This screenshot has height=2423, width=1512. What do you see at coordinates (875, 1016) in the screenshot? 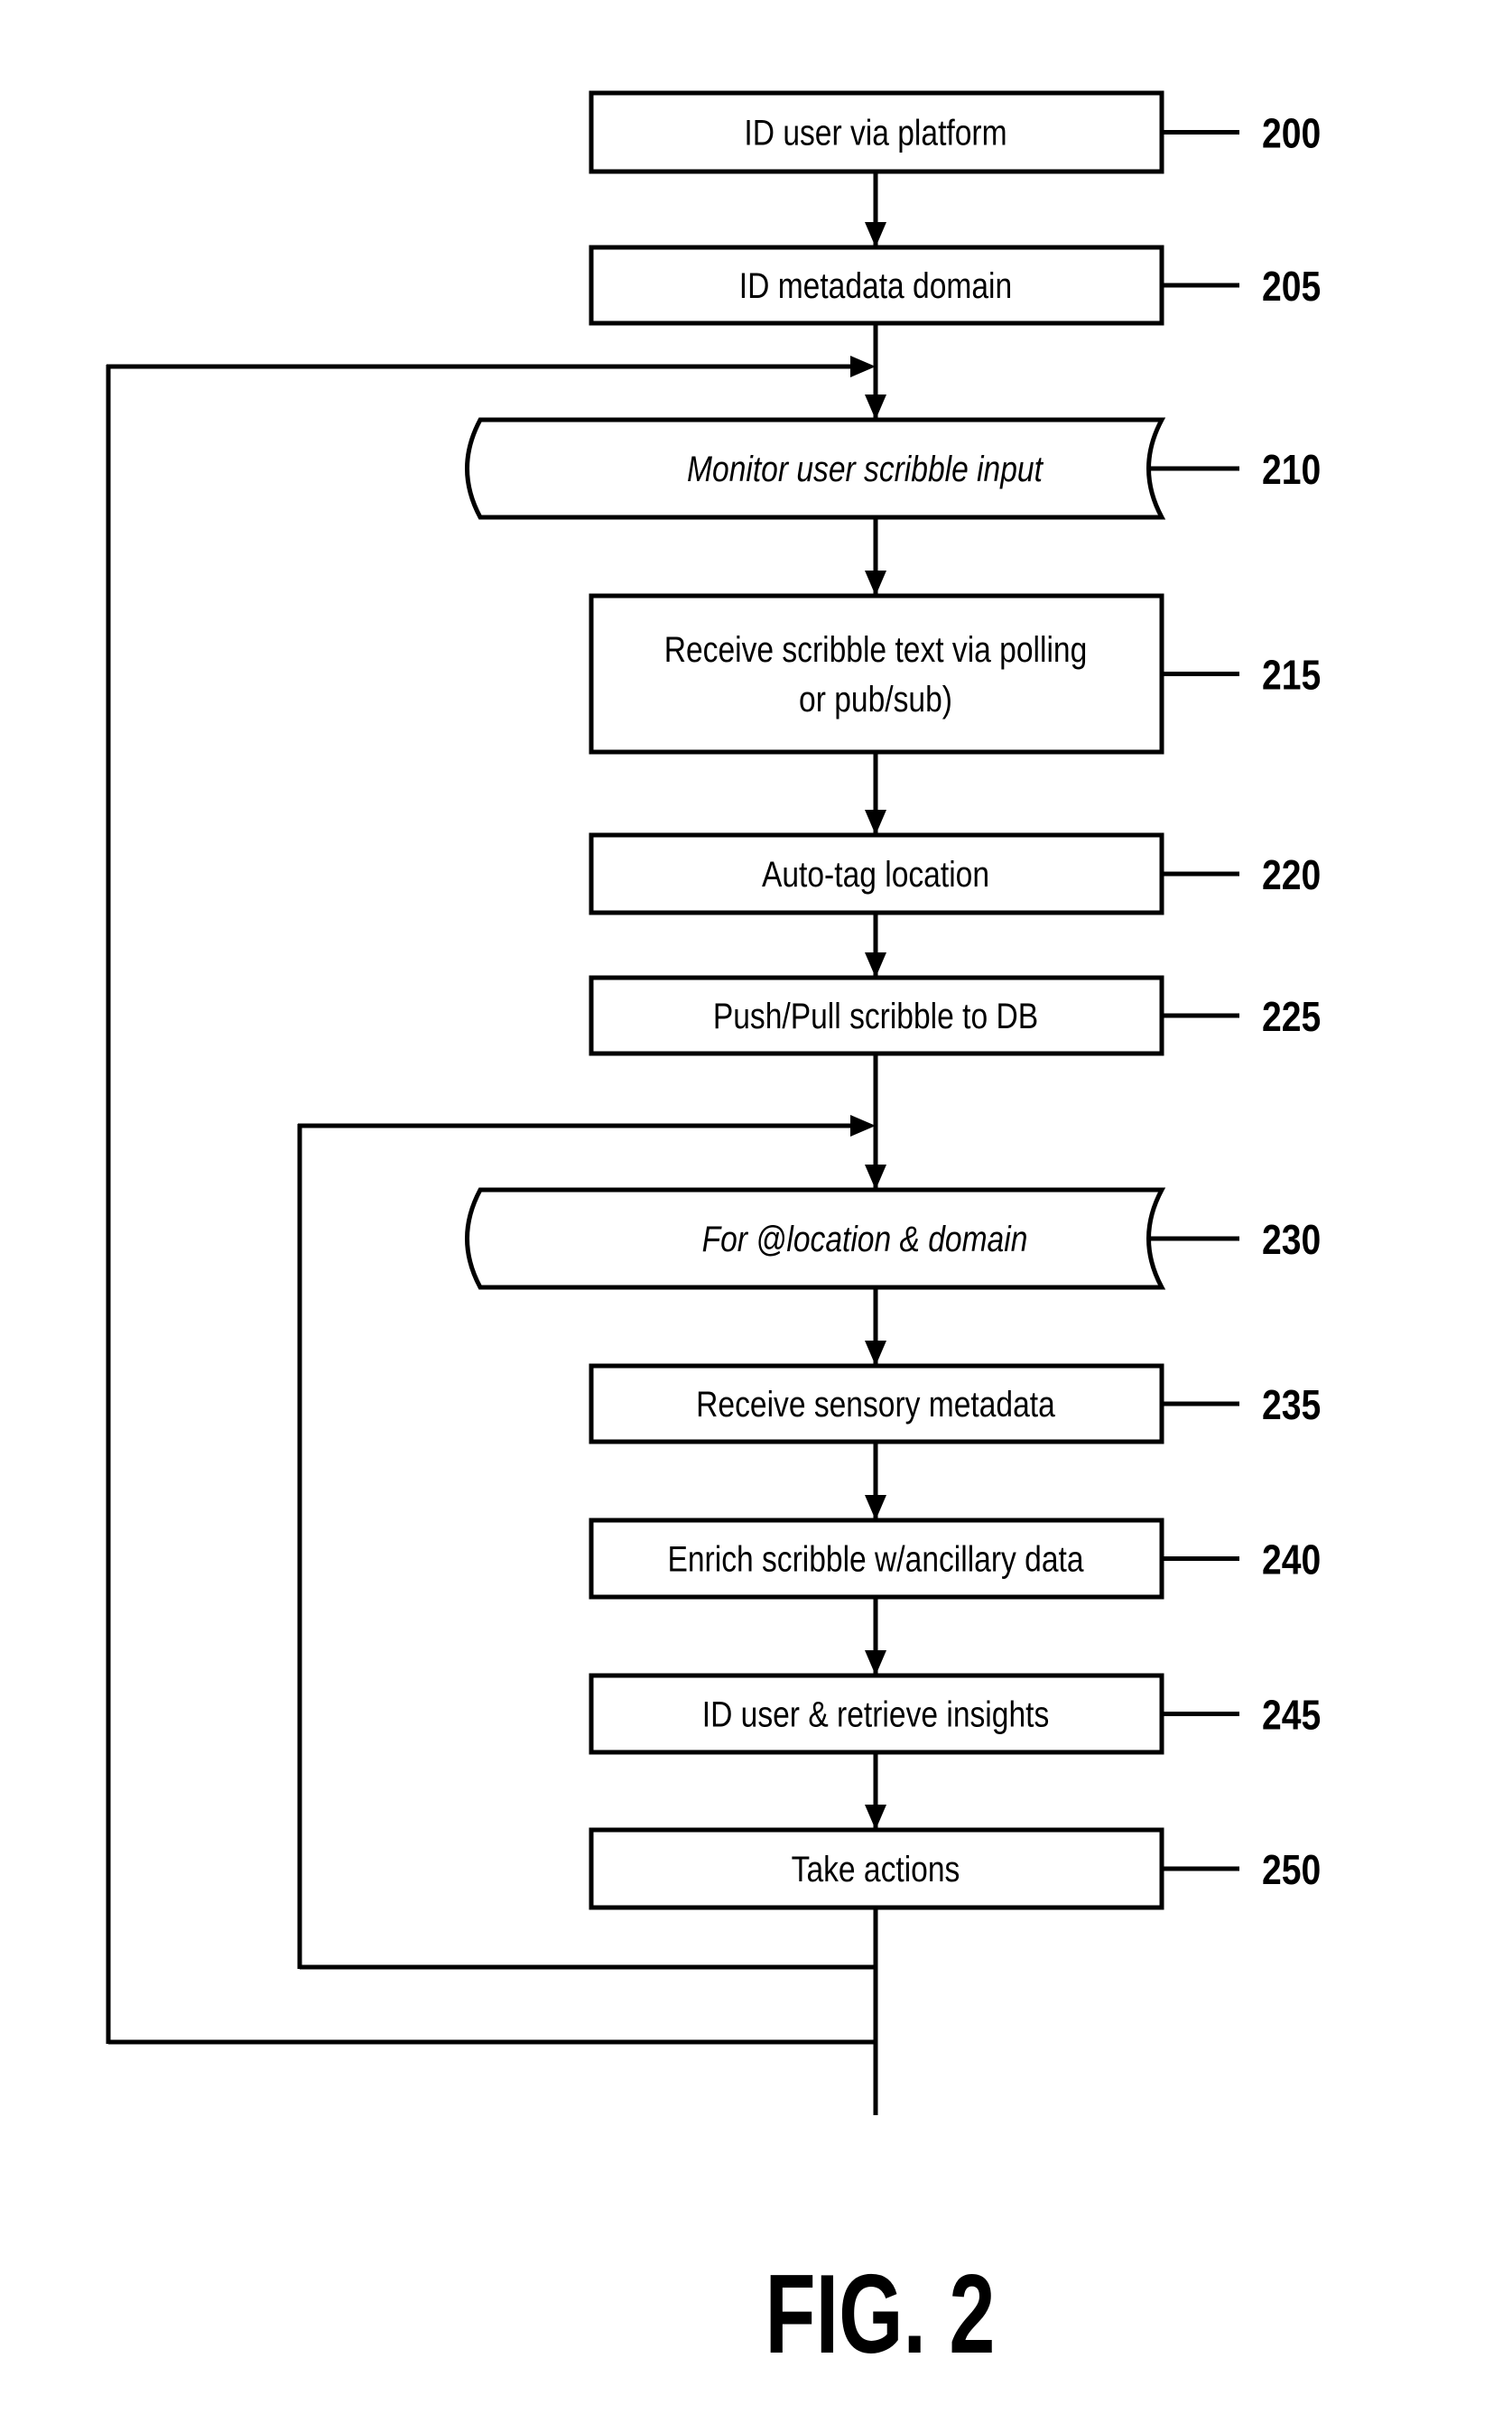
I see `step-label: Push/Pull scribble to DB` at bounding box center [875, 1016].